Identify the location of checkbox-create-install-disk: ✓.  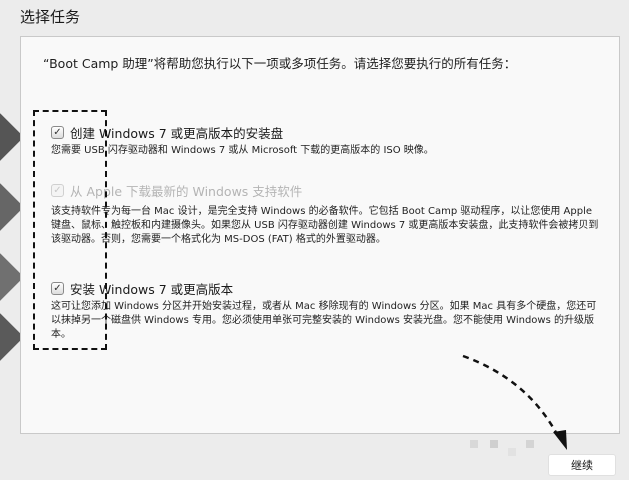
(57, 132).